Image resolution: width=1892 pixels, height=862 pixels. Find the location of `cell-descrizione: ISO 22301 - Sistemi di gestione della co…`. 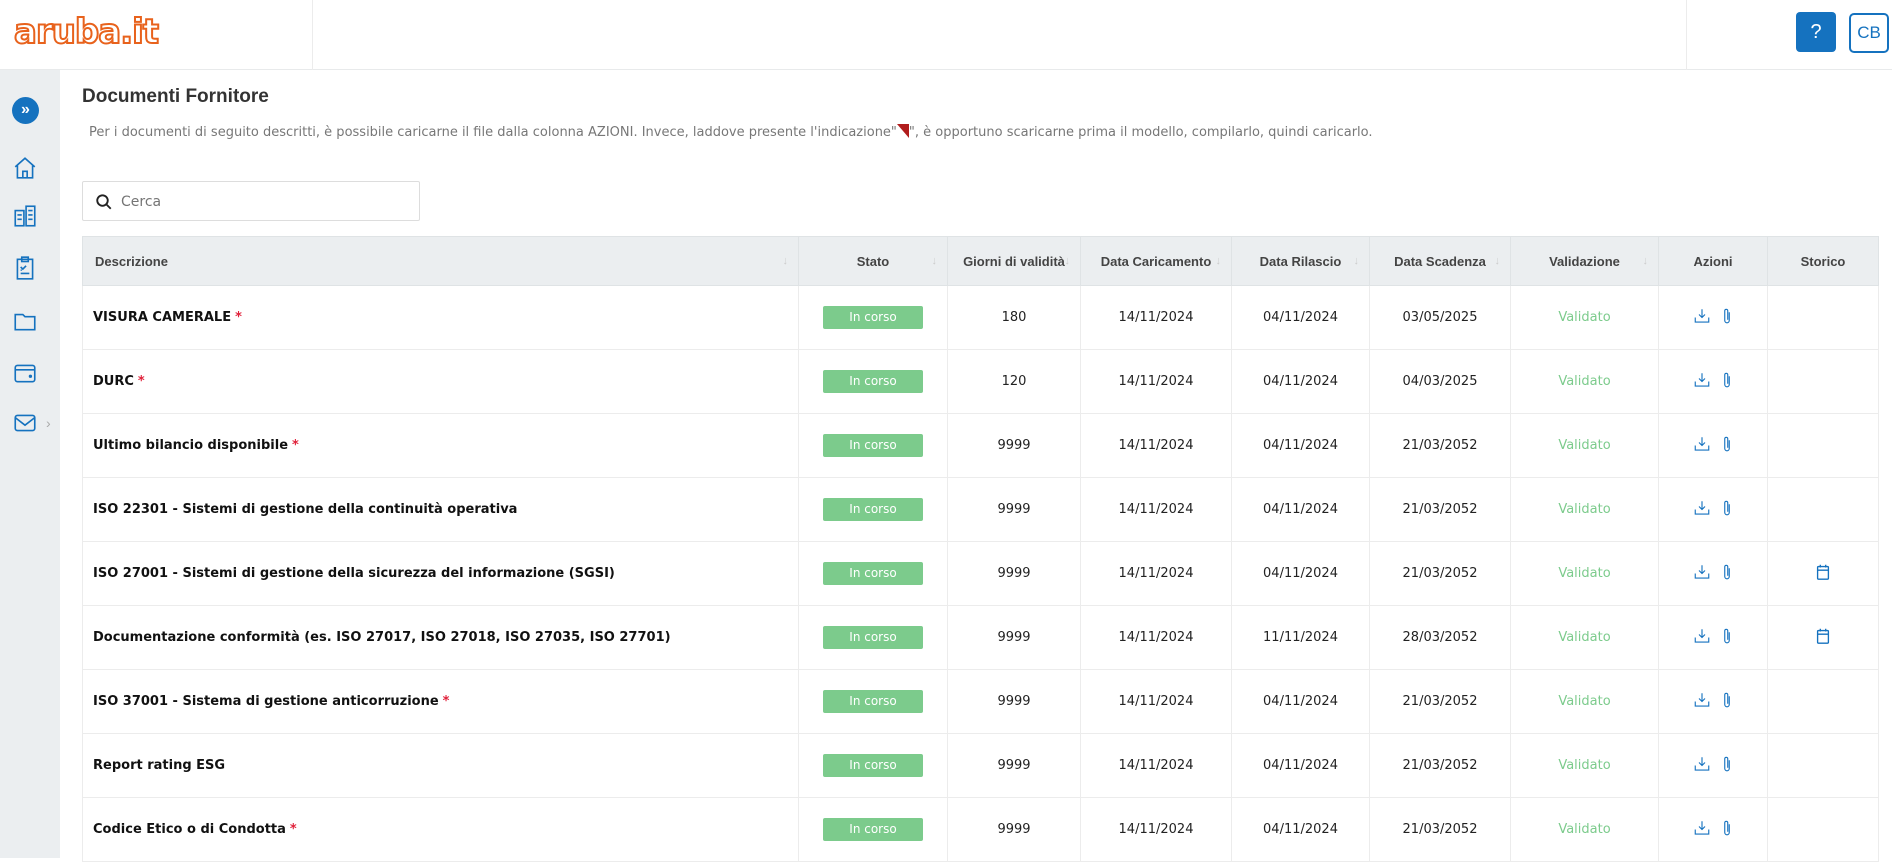

cell-descrizione: ISO 22301 - Sistemi di gestione della co… is located at coordinates (440, 509).